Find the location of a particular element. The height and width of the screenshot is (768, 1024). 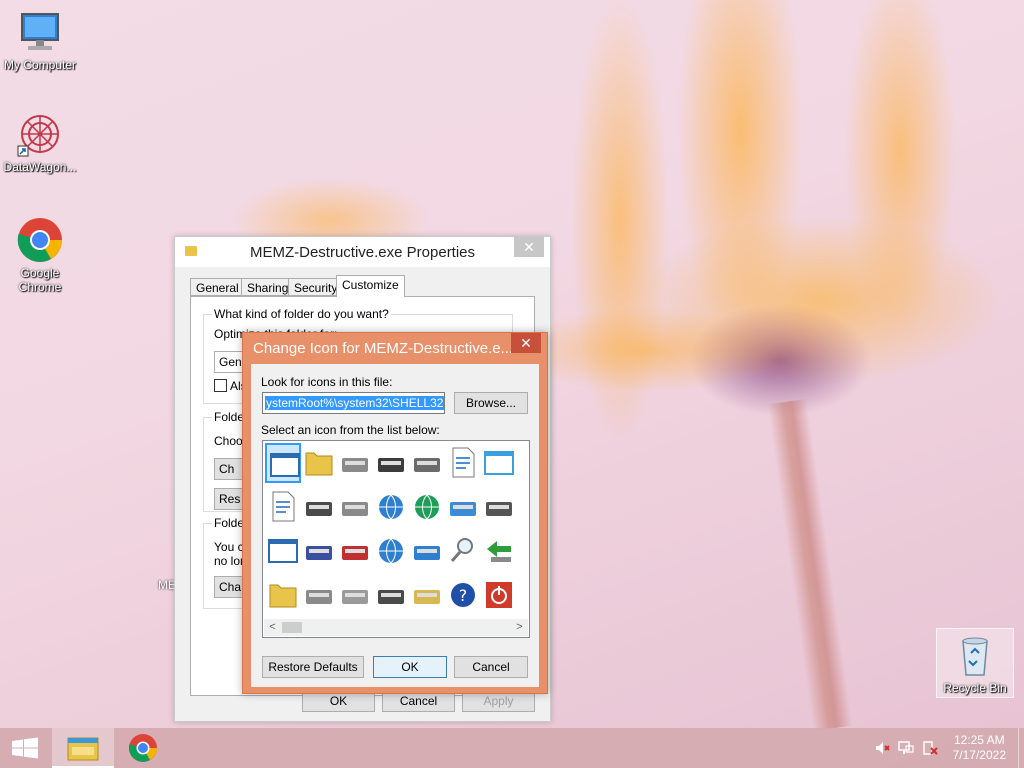

datawagon-icon is located at coordinates (40, 134).